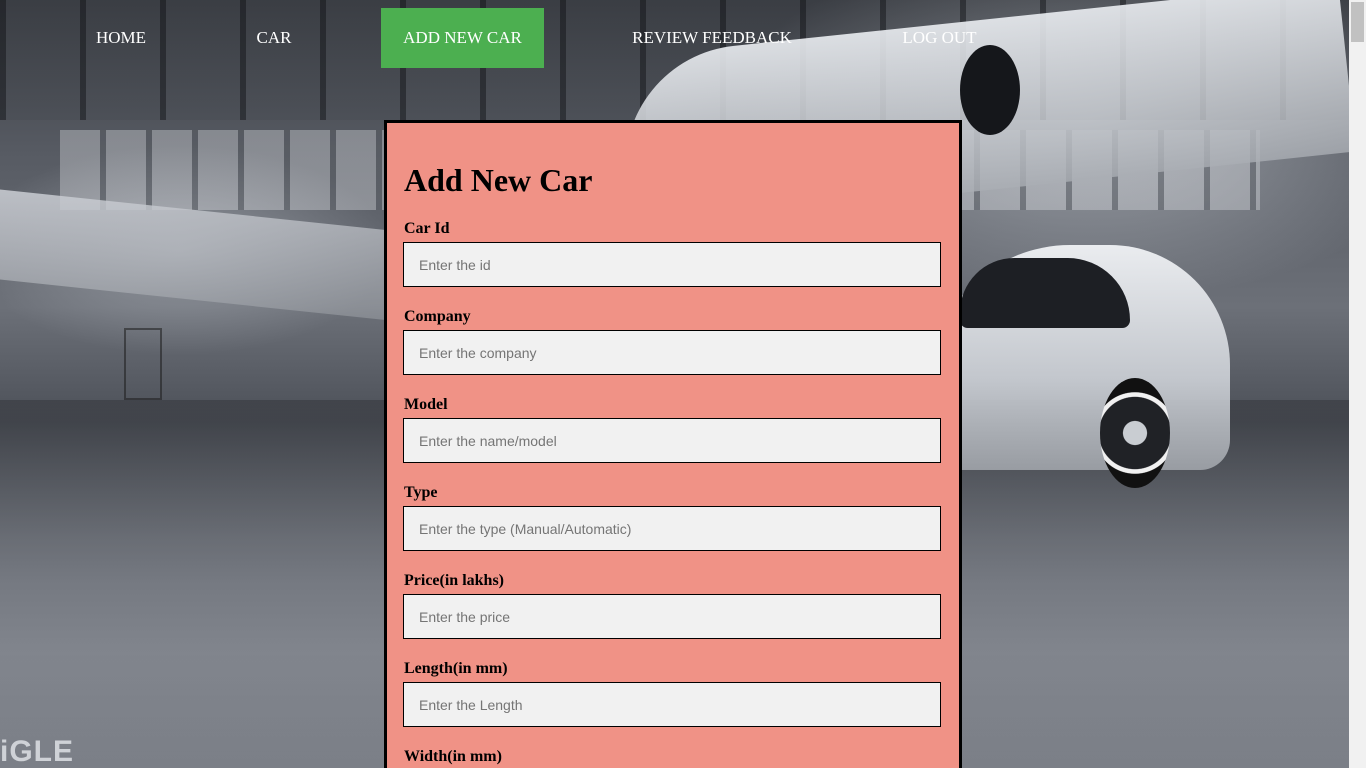 The width and height of the screenshot is (1366, 768). What do you see at coordinates (454, 580) in the screenshot?
I see `price-label: Price(in lakhs)` at bounding box center [454, 580].